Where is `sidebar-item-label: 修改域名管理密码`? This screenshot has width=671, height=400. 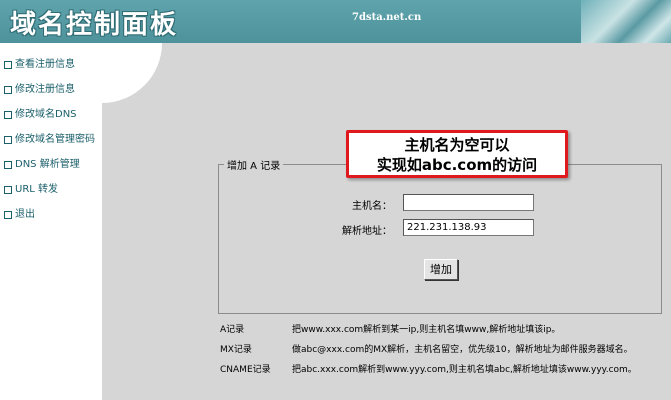
sidebar-item-label: 修改域名管理密码 is located at coordinates (55, 139).